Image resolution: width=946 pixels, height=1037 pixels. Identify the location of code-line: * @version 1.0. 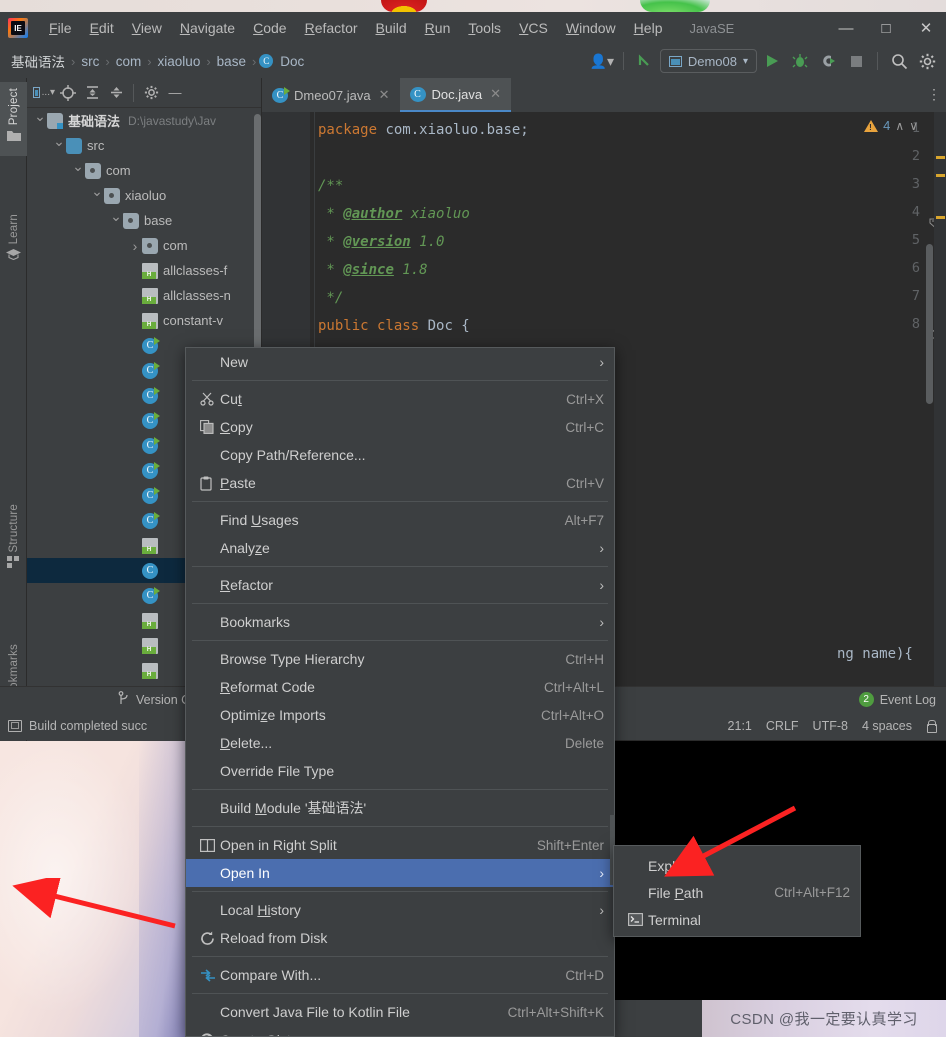
(381, 242).